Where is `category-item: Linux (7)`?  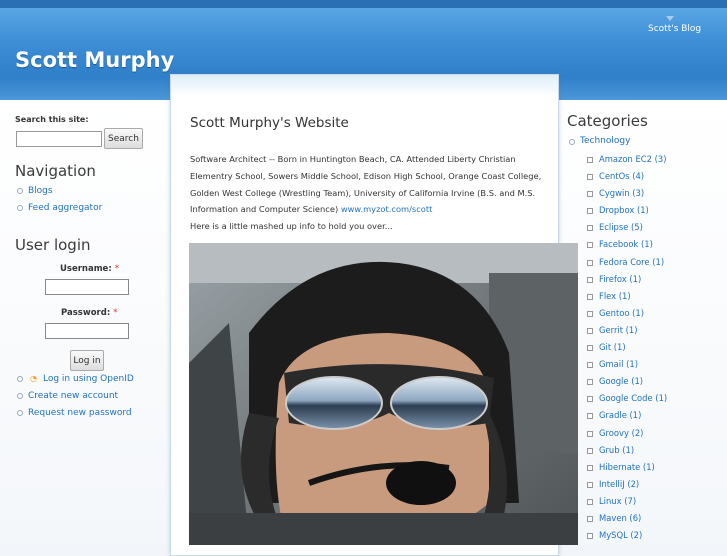
category-item: Linux (7) is located at coordinates (627, 501).